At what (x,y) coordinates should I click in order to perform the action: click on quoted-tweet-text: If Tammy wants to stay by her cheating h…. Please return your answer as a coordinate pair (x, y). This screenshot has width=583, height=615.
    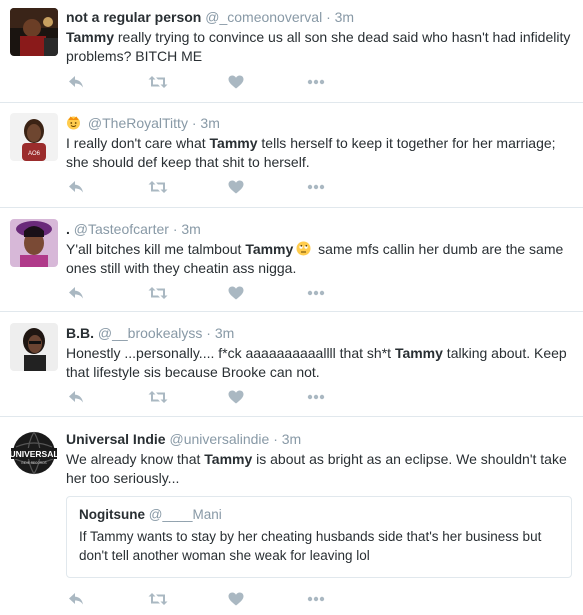
    Looking at the image, I should click on (310, 546).